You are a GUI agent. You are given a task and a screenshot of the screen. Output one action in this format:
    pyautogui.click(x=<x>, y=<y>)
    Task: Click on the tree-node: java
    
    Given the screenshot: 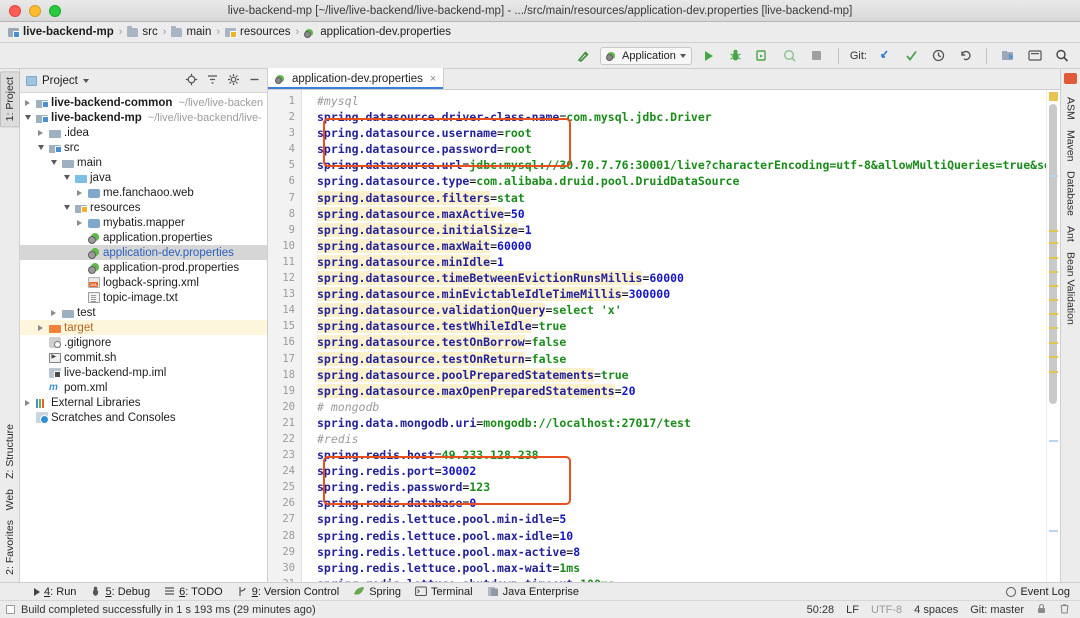 What is the action you would take?
    pyautogui.click(x=143, y=177)
    